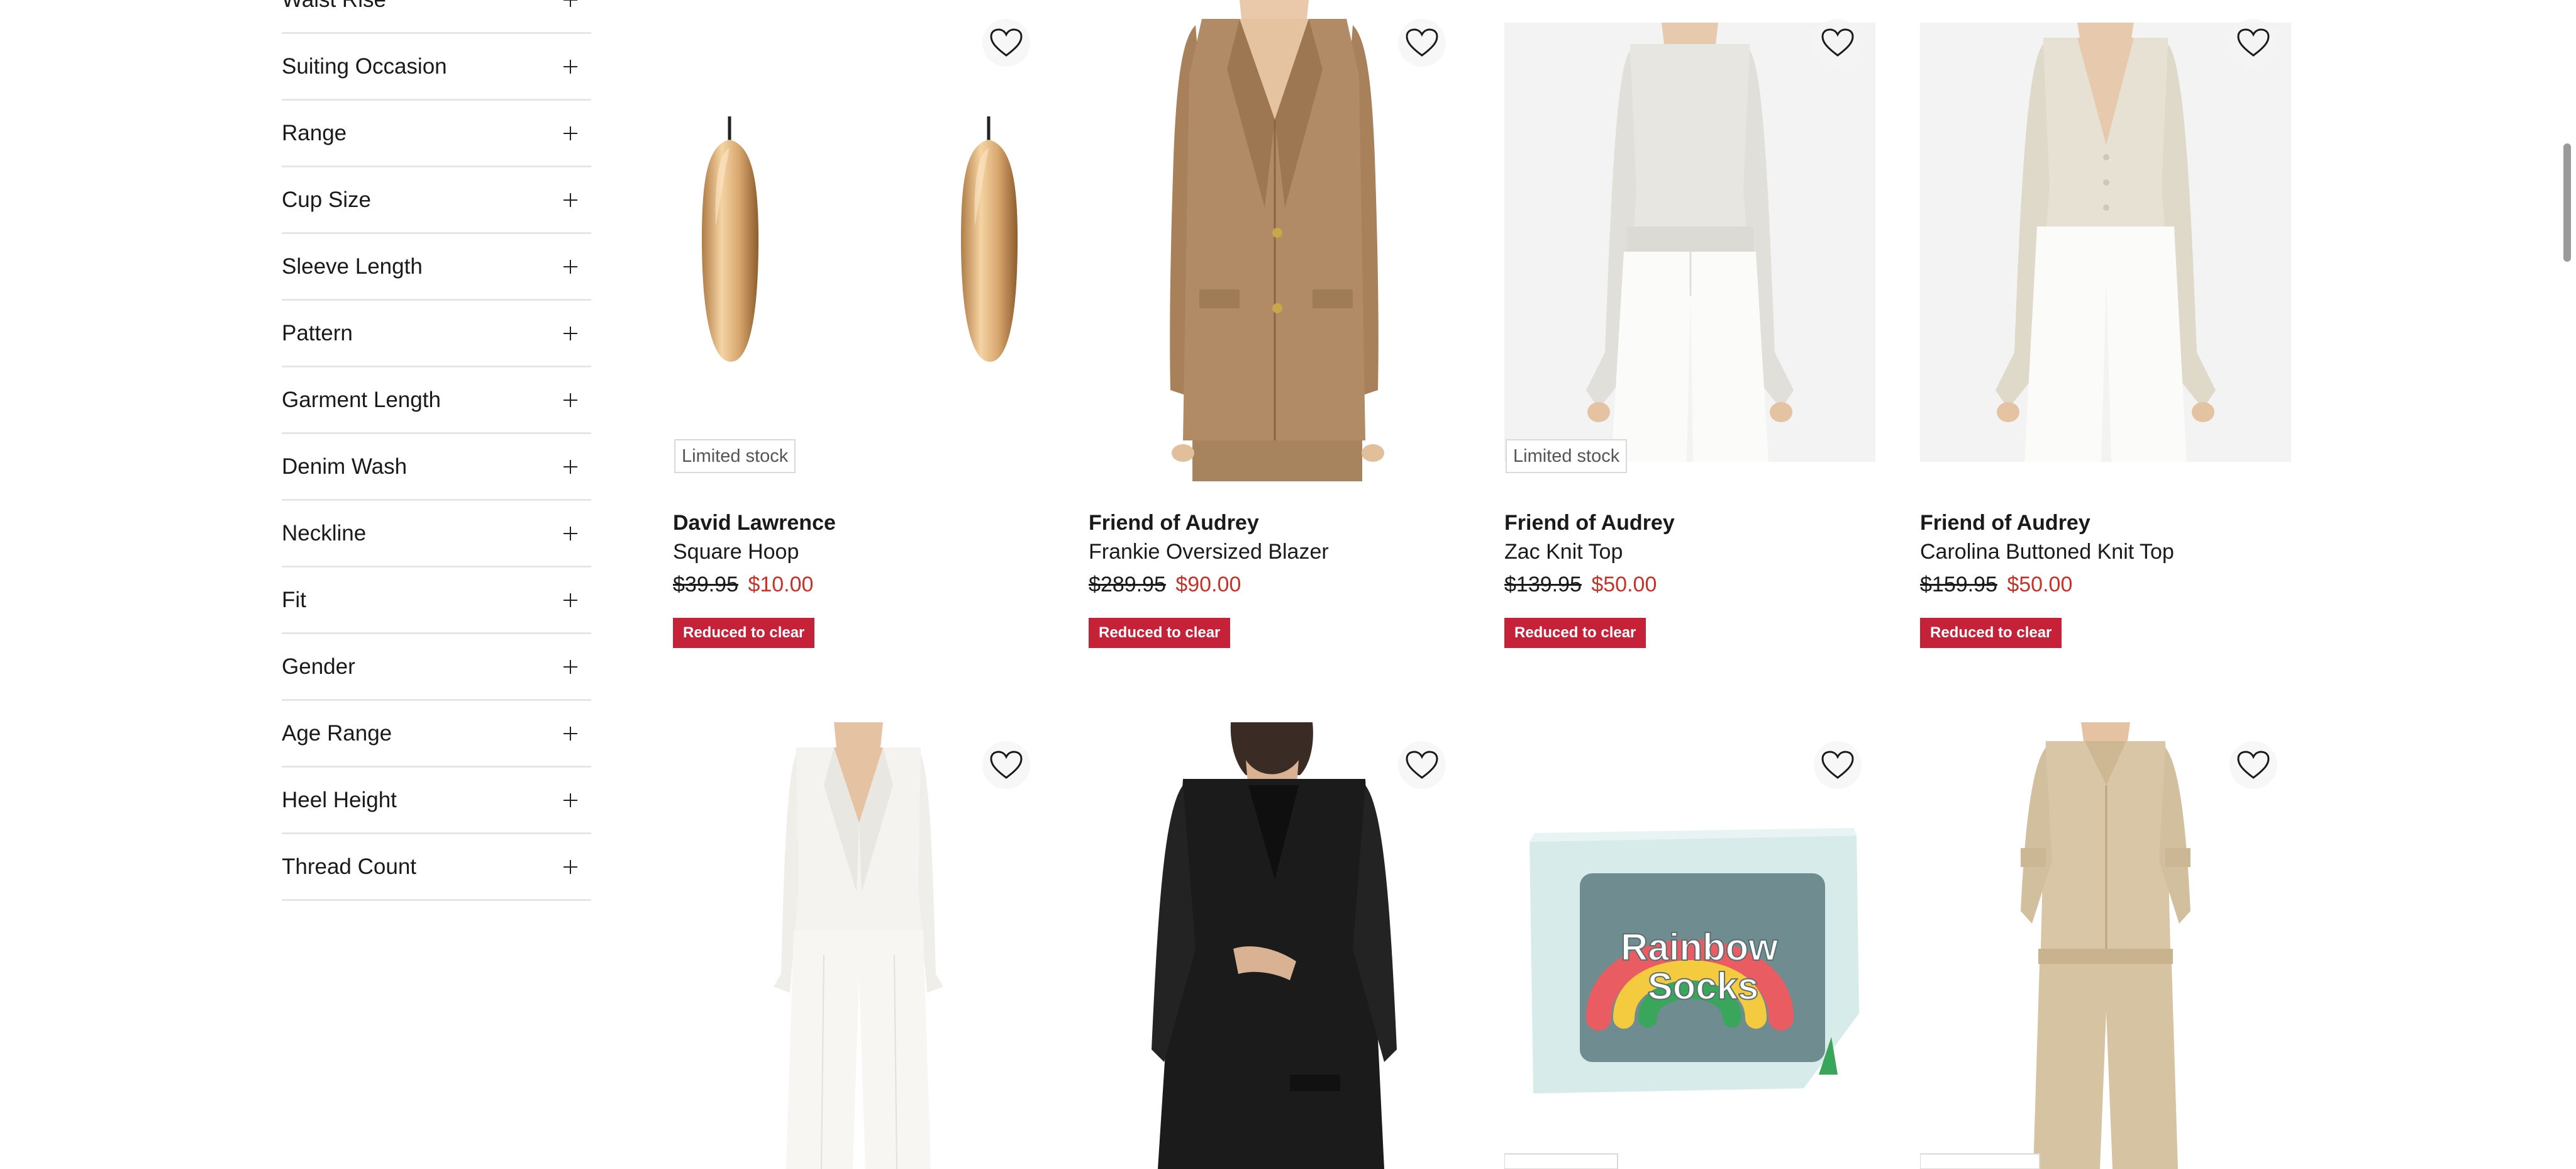  What do you see at coordinates (436, 201) in the screenshot?
I see `filter-cup-size: Cup Size` at bounding box center [436, 201].